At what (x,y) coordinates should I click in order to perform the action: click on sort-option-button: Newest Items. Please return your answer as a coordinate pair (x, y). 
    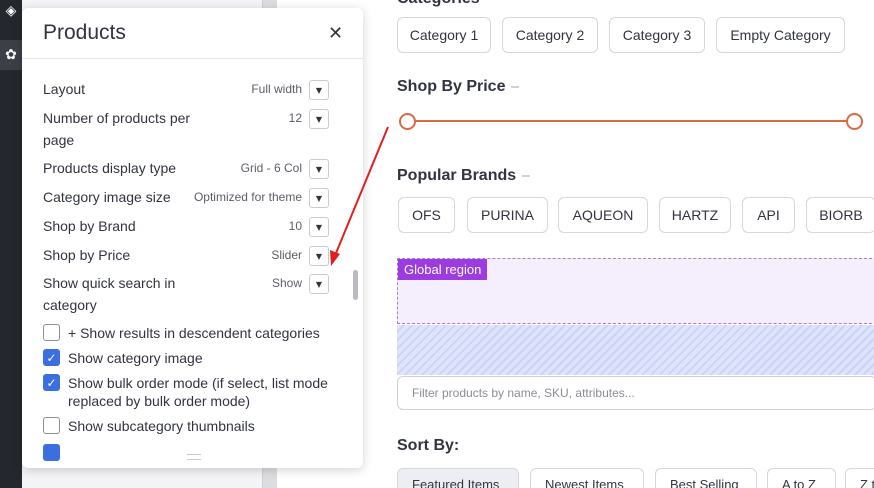
    Looking at the image, I should click on (587, 478).